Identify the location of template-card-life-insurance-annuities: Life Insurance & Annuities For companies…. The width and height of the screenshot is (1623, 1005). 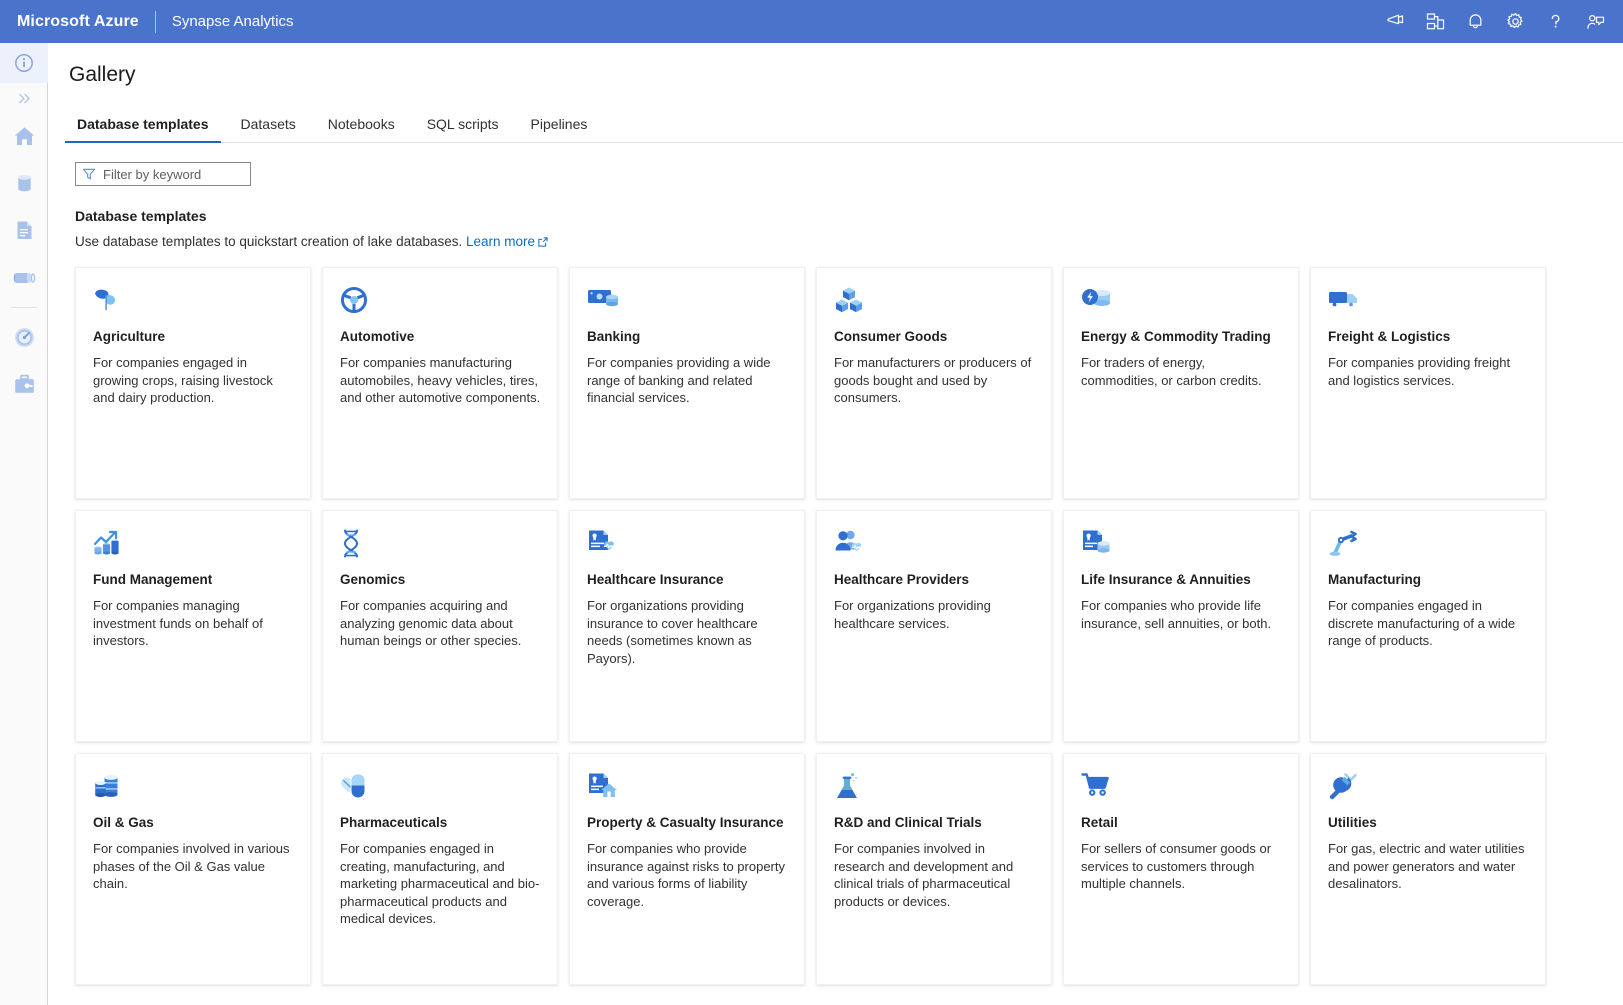
(1181, 626).